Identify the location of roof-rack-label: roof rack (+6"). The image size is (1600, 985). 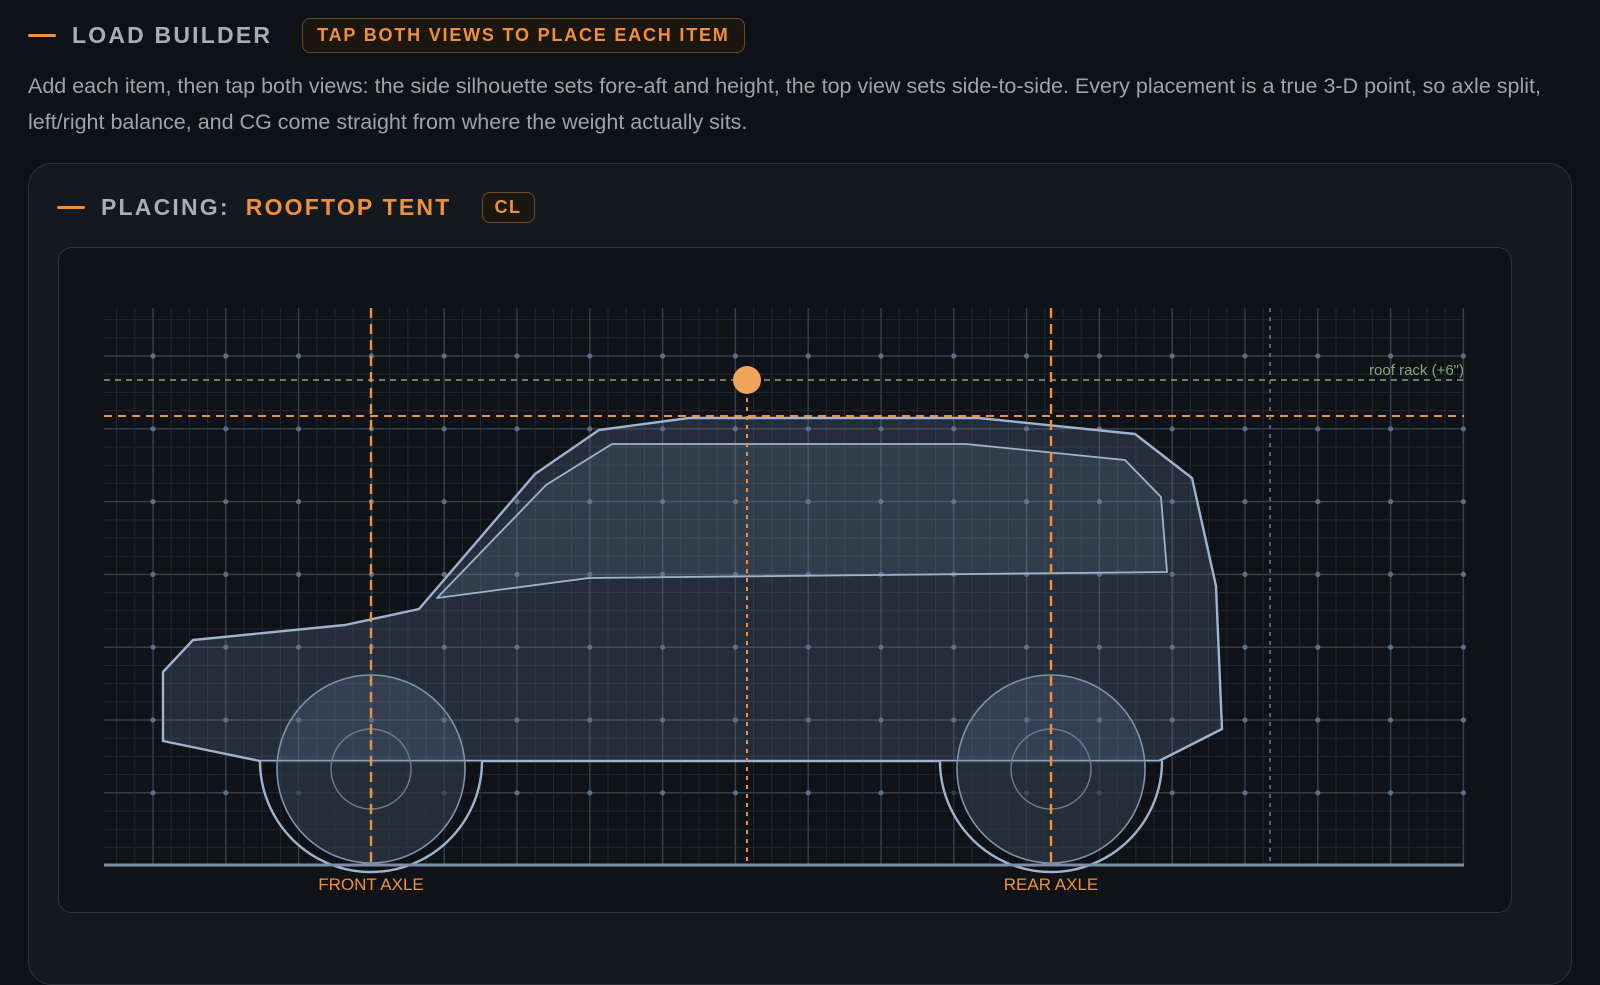
(1416, 370).